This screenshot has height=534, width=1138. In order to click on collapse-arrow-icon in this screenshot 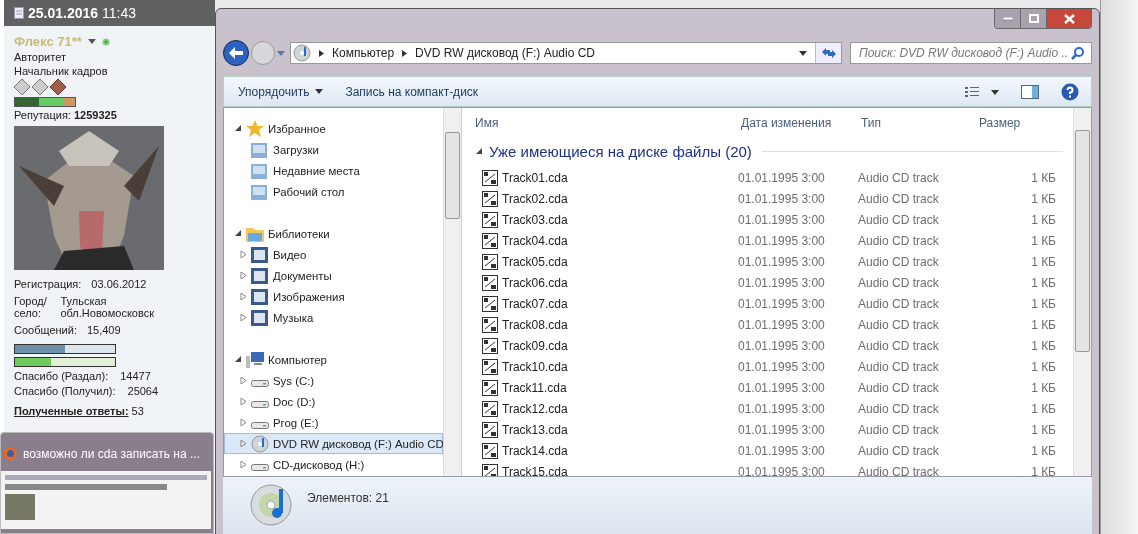, I will do `click(479, 151)`.